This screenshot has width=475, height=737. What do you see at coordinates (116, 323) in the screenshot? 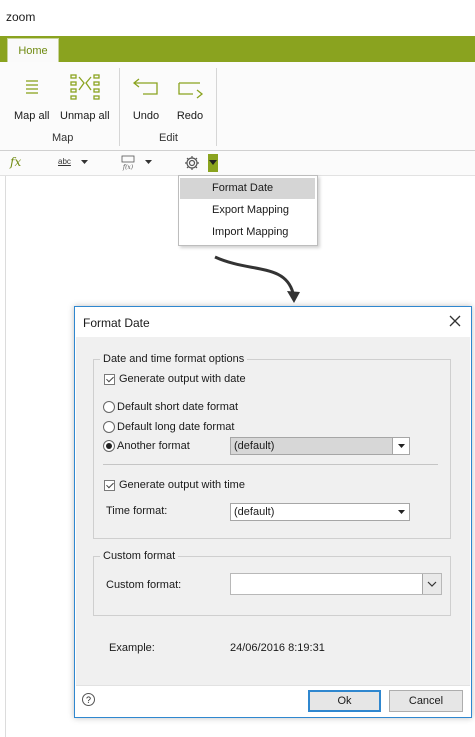
I see `dialog-title: Format Date` at bounding box center [116, 323].